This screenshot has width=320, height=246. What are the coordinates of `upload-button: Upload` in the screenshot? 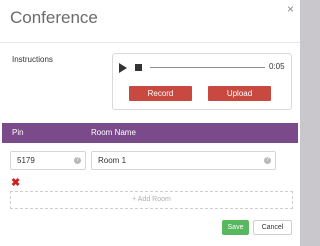 It's located at (239, 93).